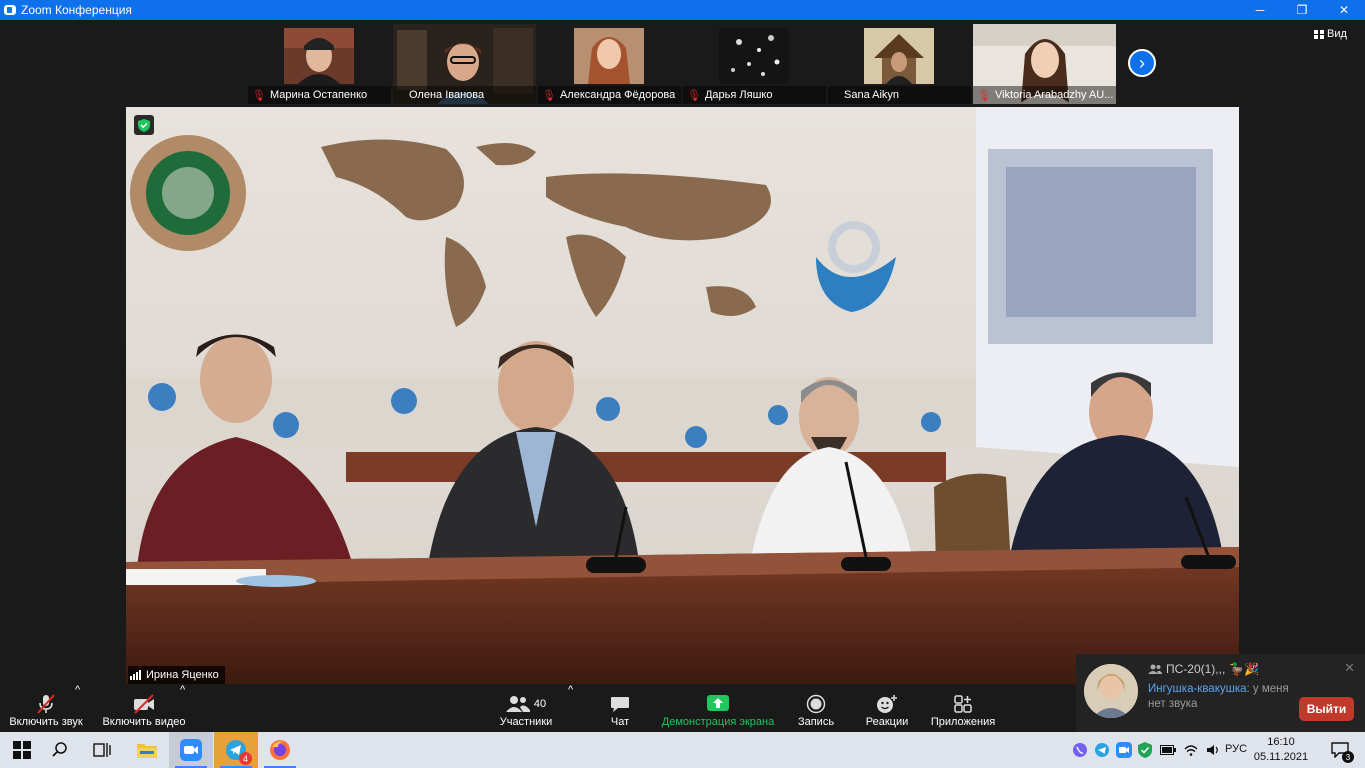  I want to click on participants-options-caret: ^, so click(570, 692).